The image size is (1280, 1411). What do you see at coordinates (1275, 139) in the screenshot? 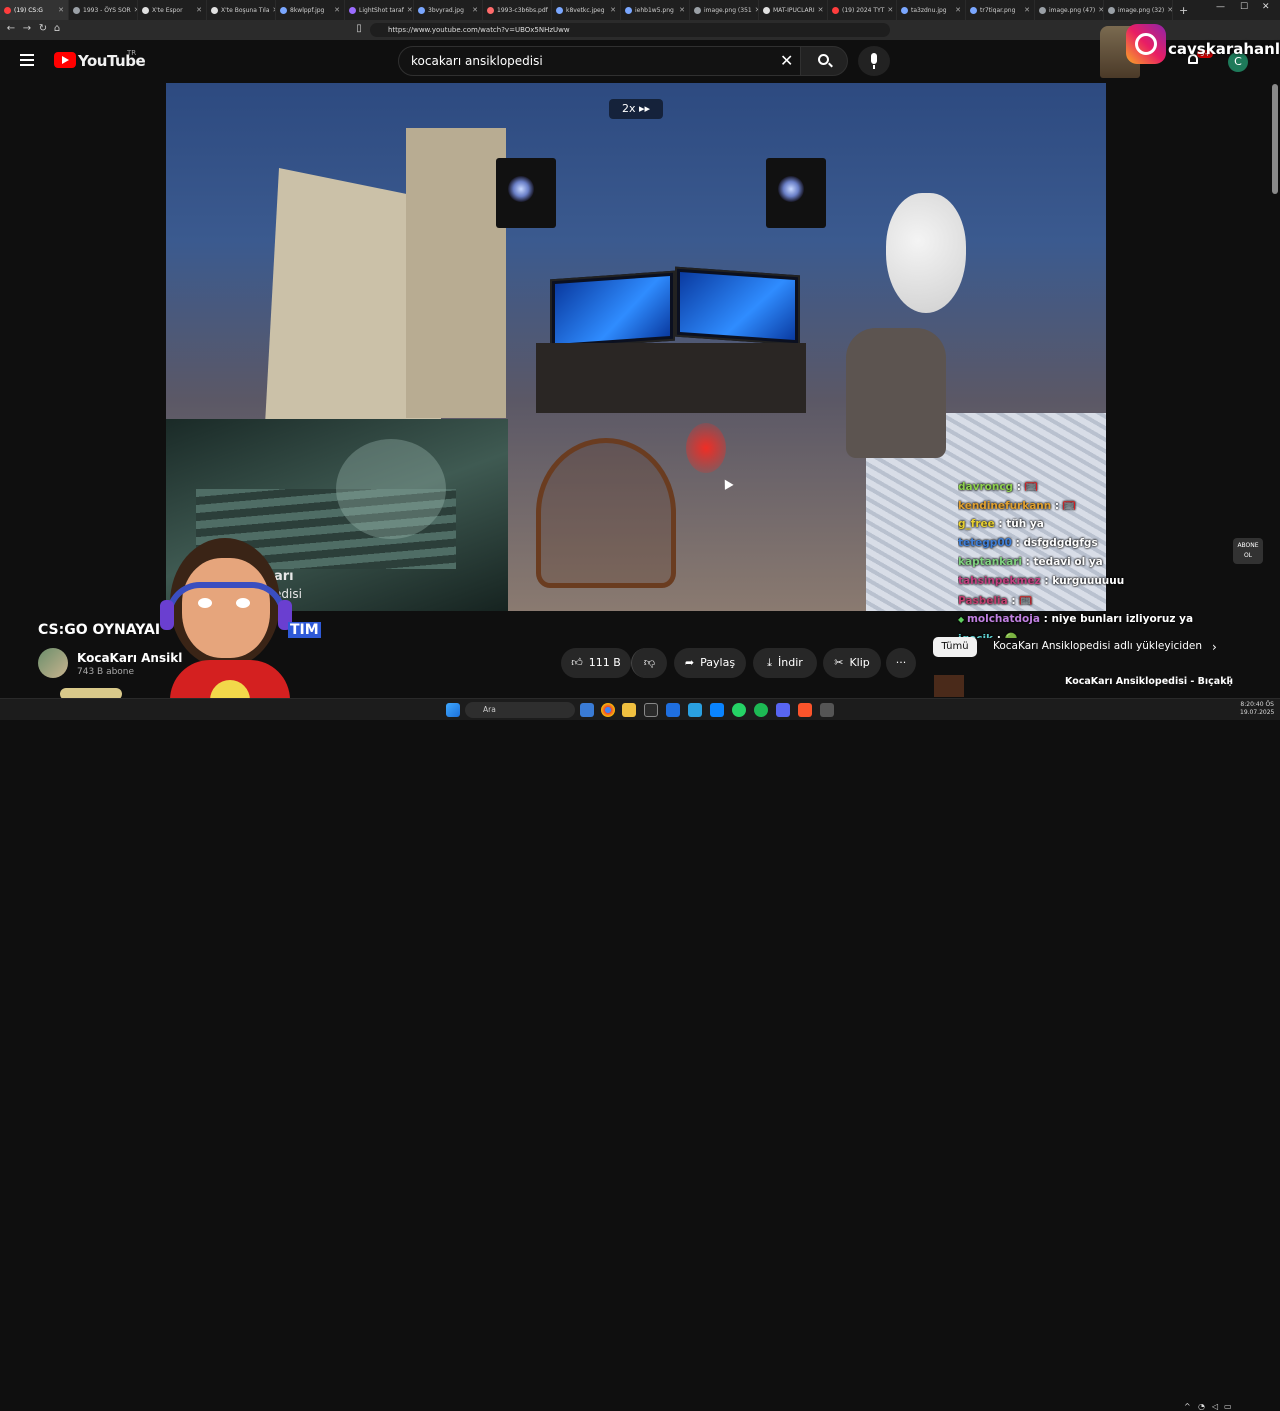
I see `page-scrollbar` at bounding box center [1275, 139].